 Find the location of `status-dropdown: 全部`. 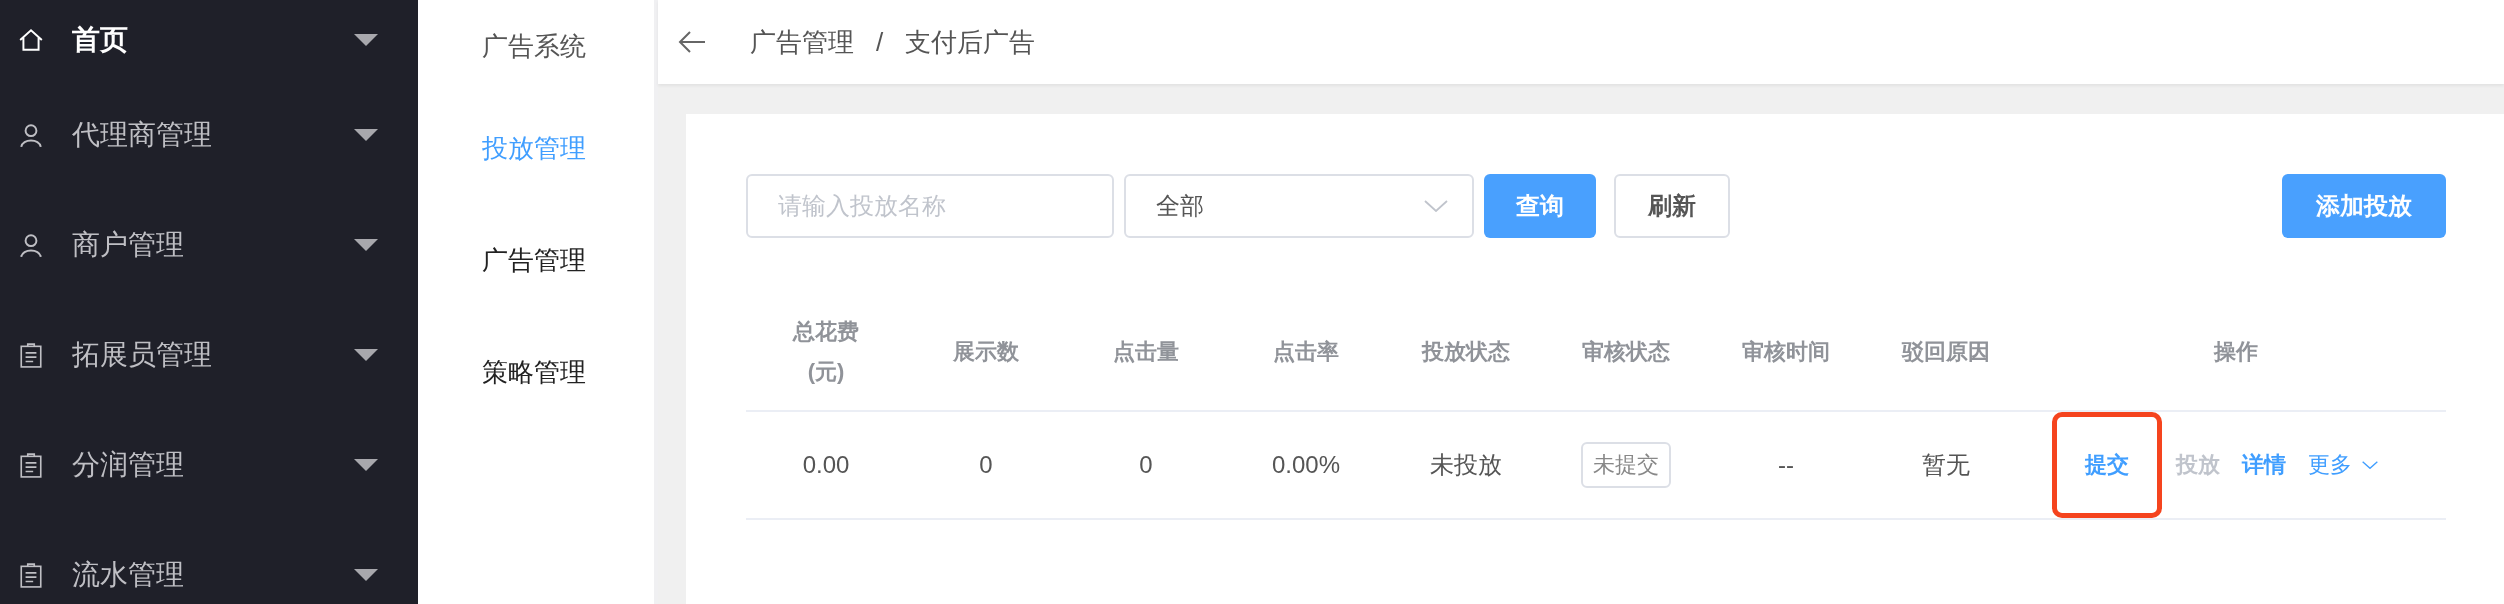

status-dropdown: 全部 is located at coordinates (1299, 206).